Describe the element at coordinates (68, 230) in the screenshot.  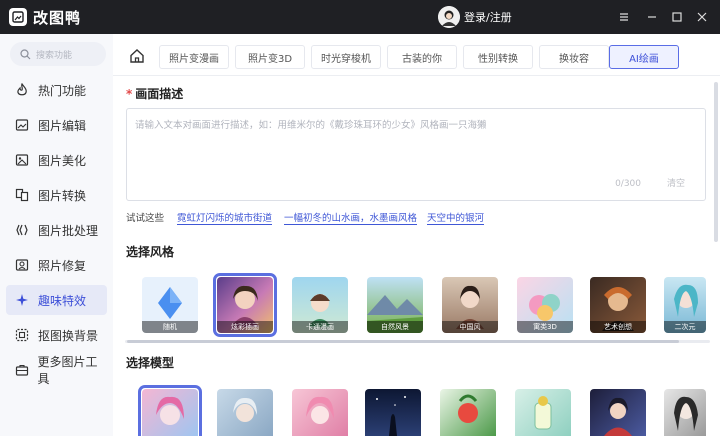
I see `sidebar-item-label: 图片批处理` at that location.